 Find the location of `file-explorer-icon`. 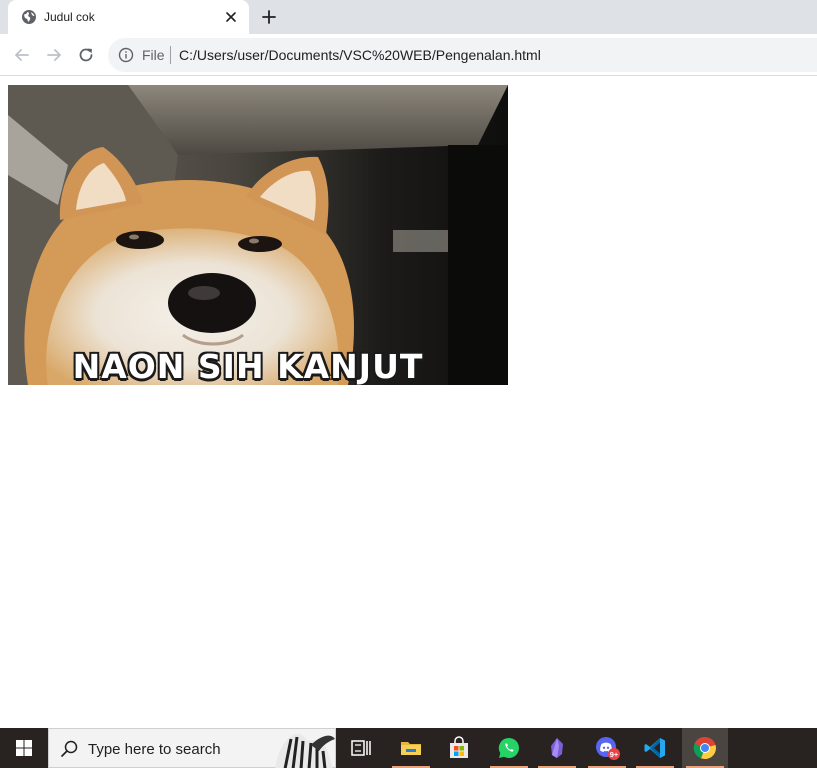

file-explorer-icon is located at coordinates (411, 748).